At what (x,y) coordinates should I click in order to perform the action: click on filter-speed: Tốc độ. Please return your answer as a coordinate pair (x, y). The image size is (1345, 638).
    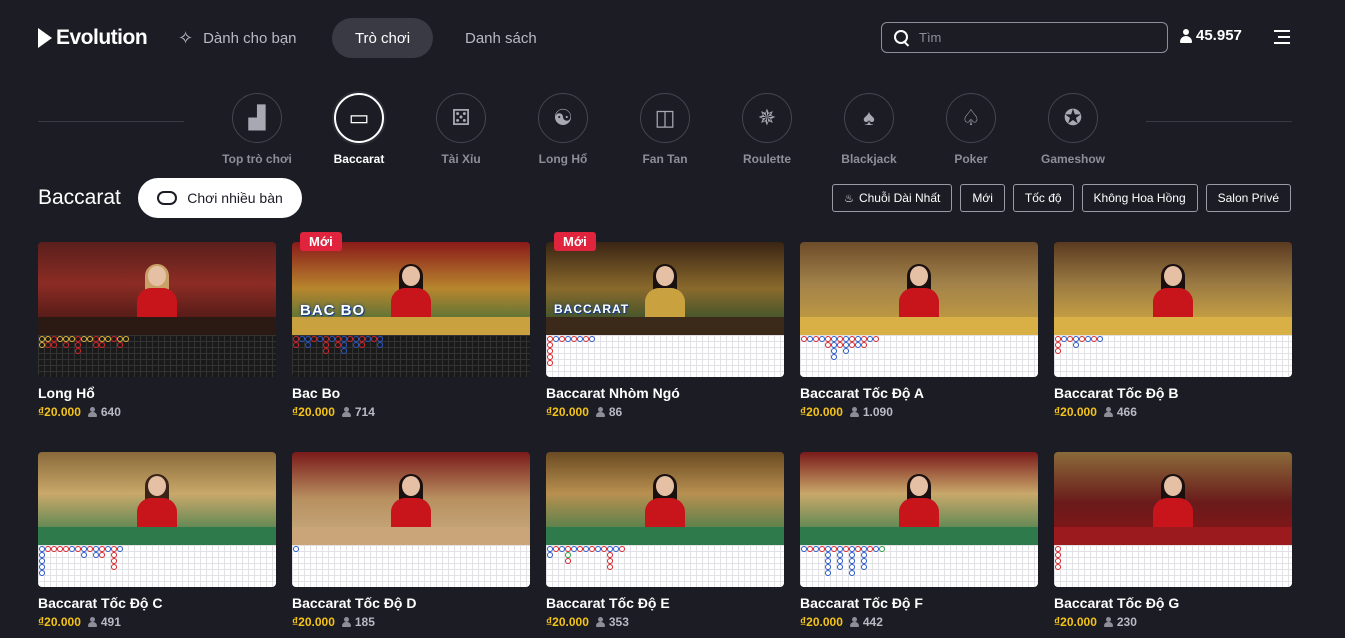
    Looking at the image, I should click on (1043, 198).